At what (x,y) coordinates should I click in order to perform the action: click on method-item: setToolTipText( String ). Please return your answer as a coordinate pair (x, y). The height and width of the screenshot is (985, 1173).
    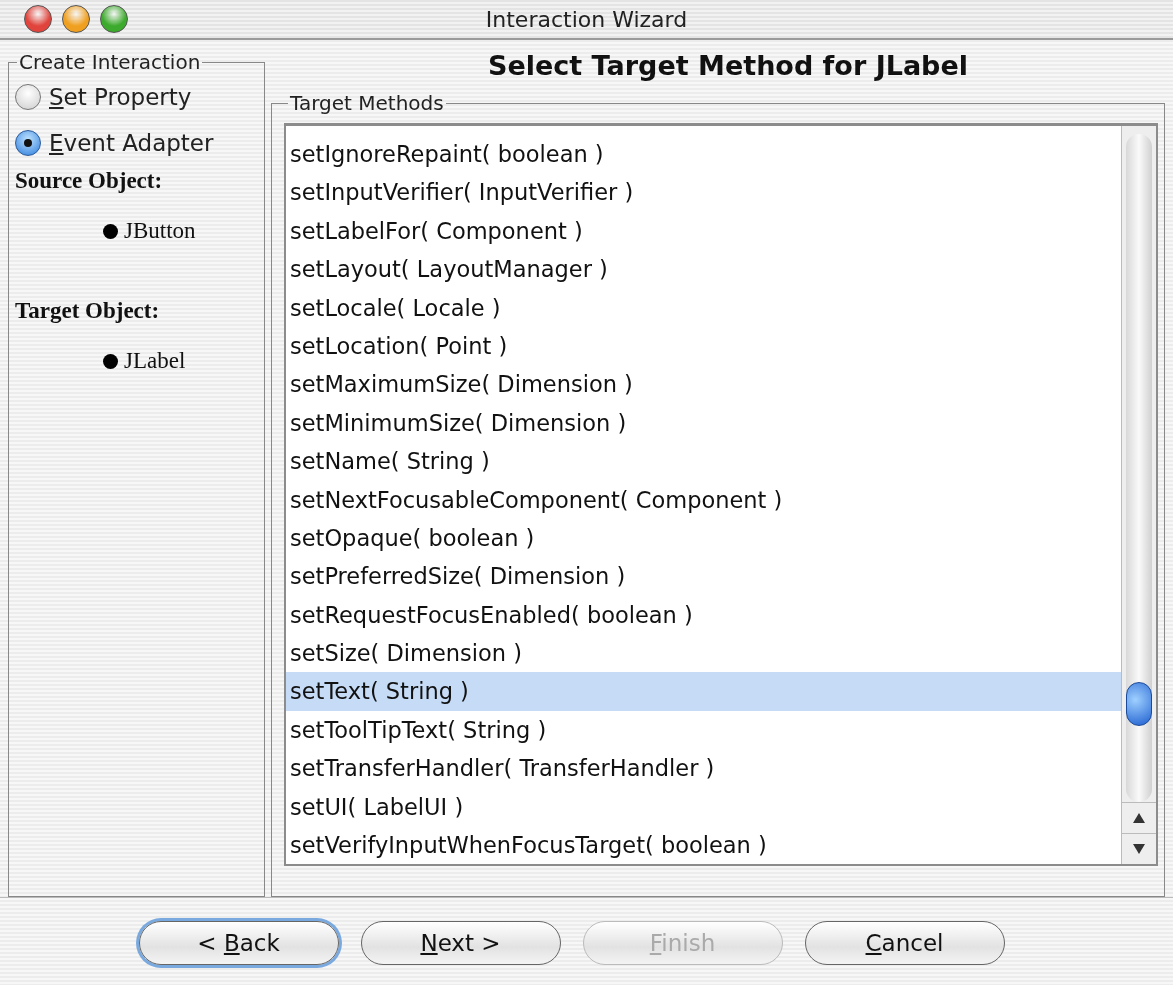
    Looking at the image, I should click on (703, 730).